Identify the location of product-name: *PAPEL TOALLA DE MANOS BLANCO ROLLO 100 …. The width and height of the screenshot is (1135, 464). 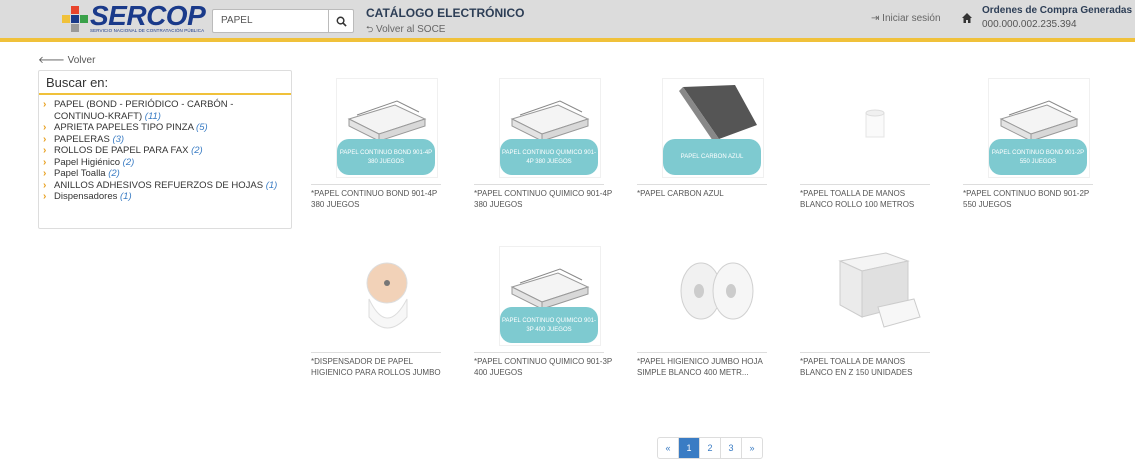
(870, 199).